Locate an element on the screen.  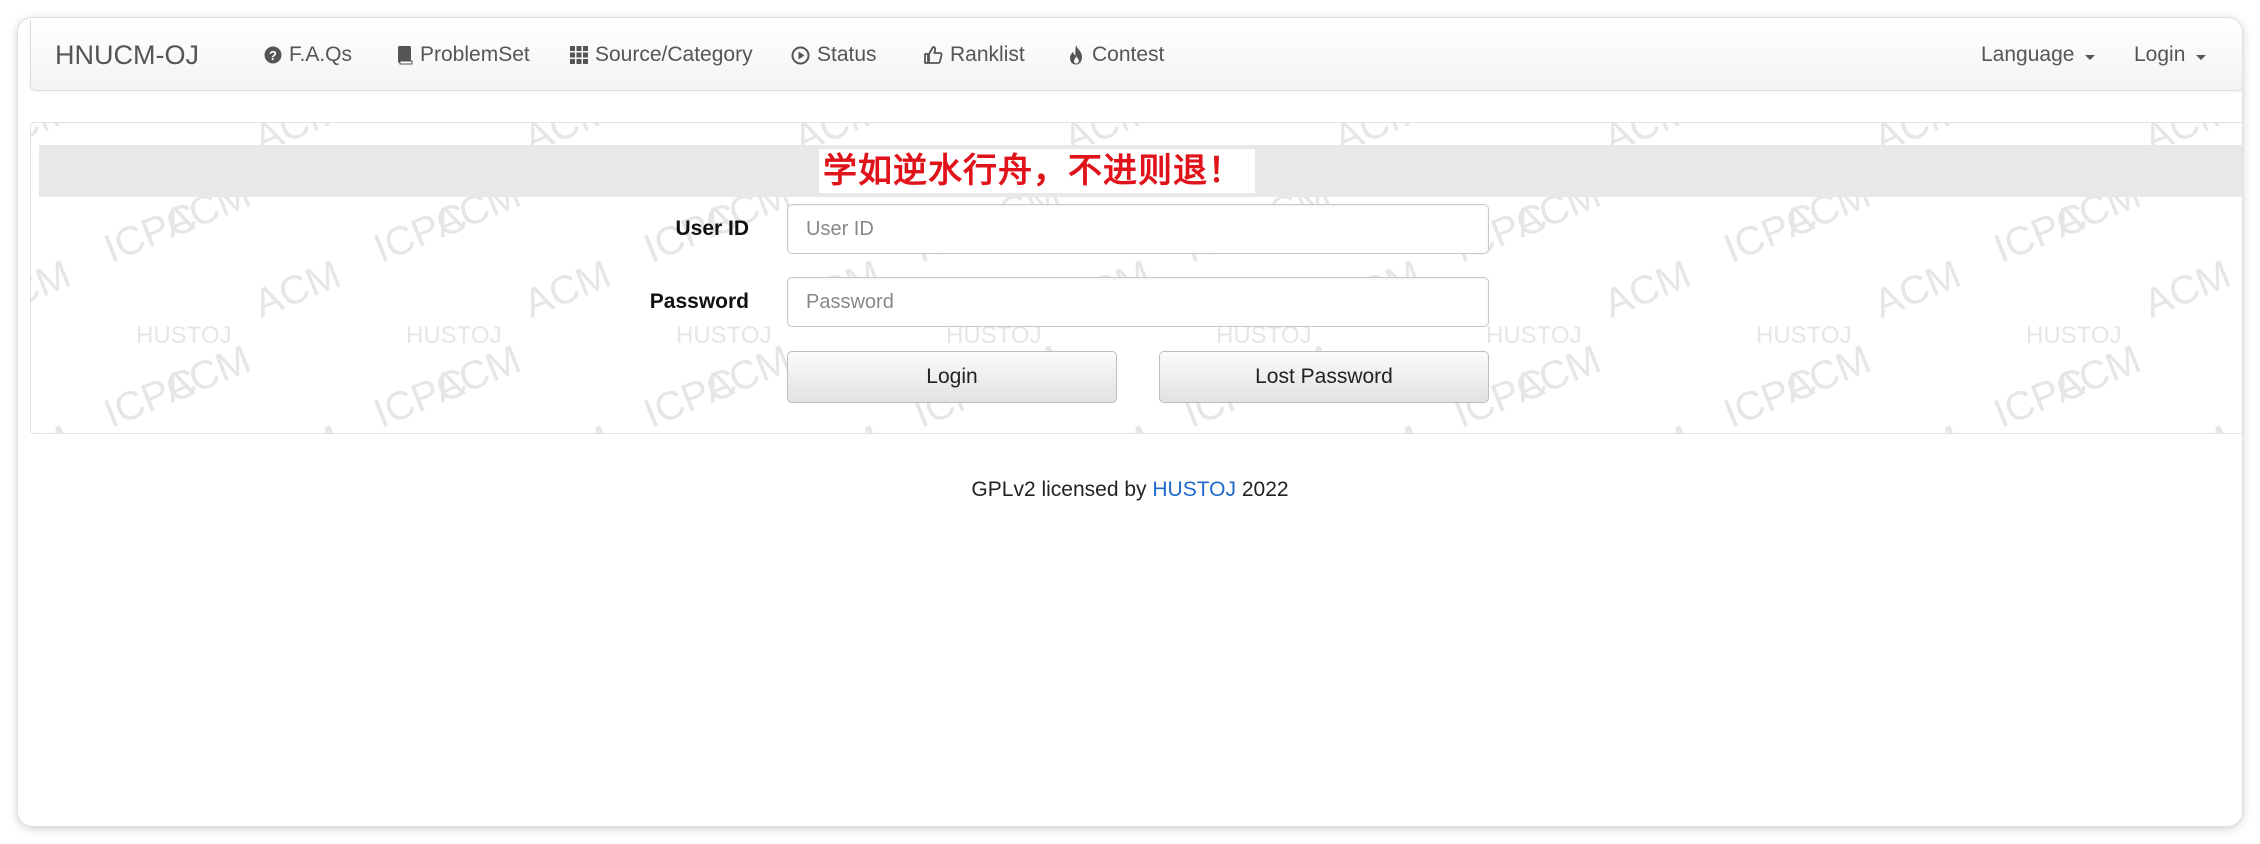
grid-icon is located at coordinates (579, 55).